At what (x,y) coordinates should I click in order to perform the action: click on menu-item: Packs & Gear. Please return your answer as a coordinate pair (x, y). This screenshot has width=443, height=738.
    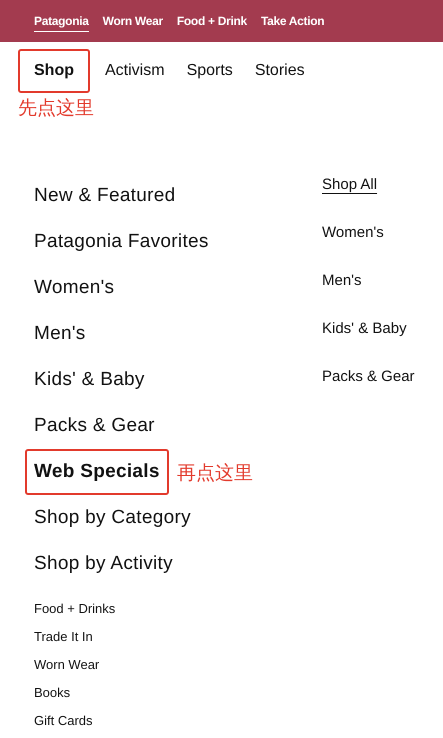
    Looking at the image, I should click on (95, 426).